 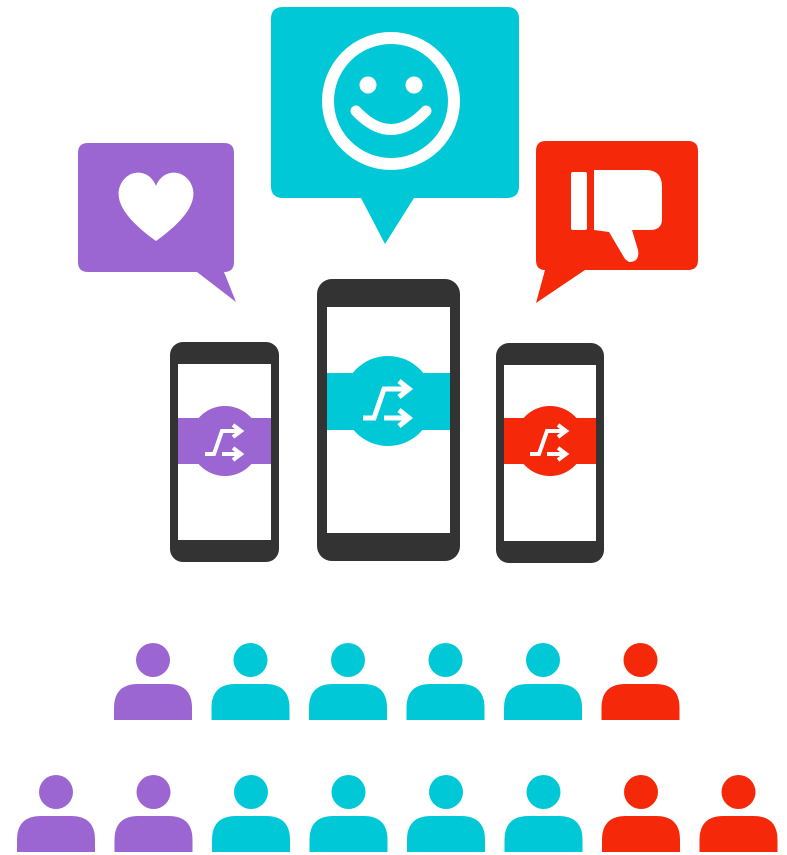 What do you see at coordinates (617, 222) in the screenshot?
I see `thumbs-down-bubble` at bounding box center [617, 222].